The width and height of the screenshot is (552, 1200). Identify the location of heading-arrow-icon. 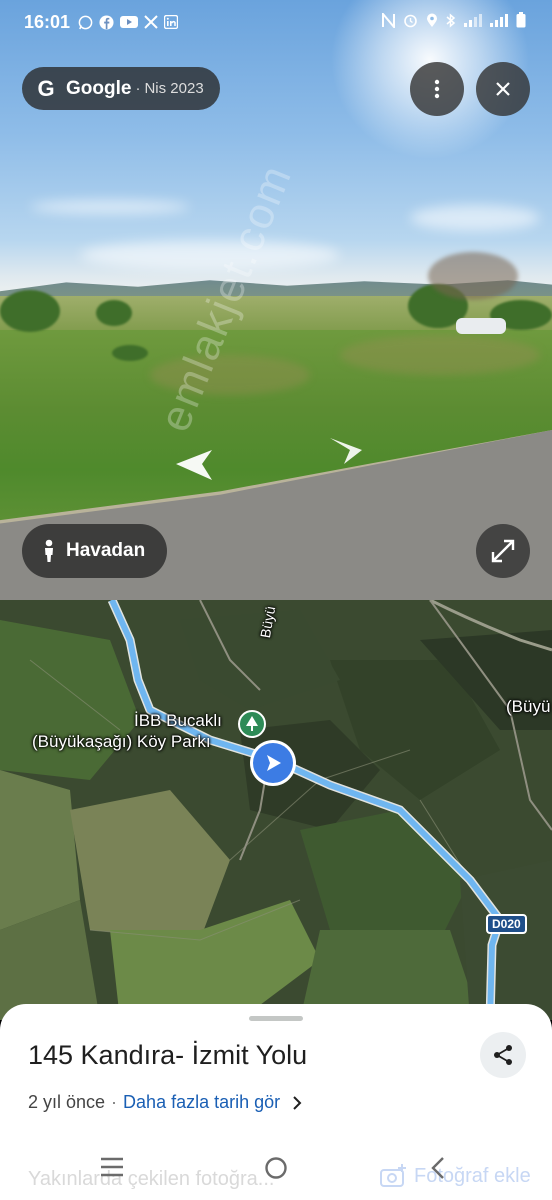
(274, 763).